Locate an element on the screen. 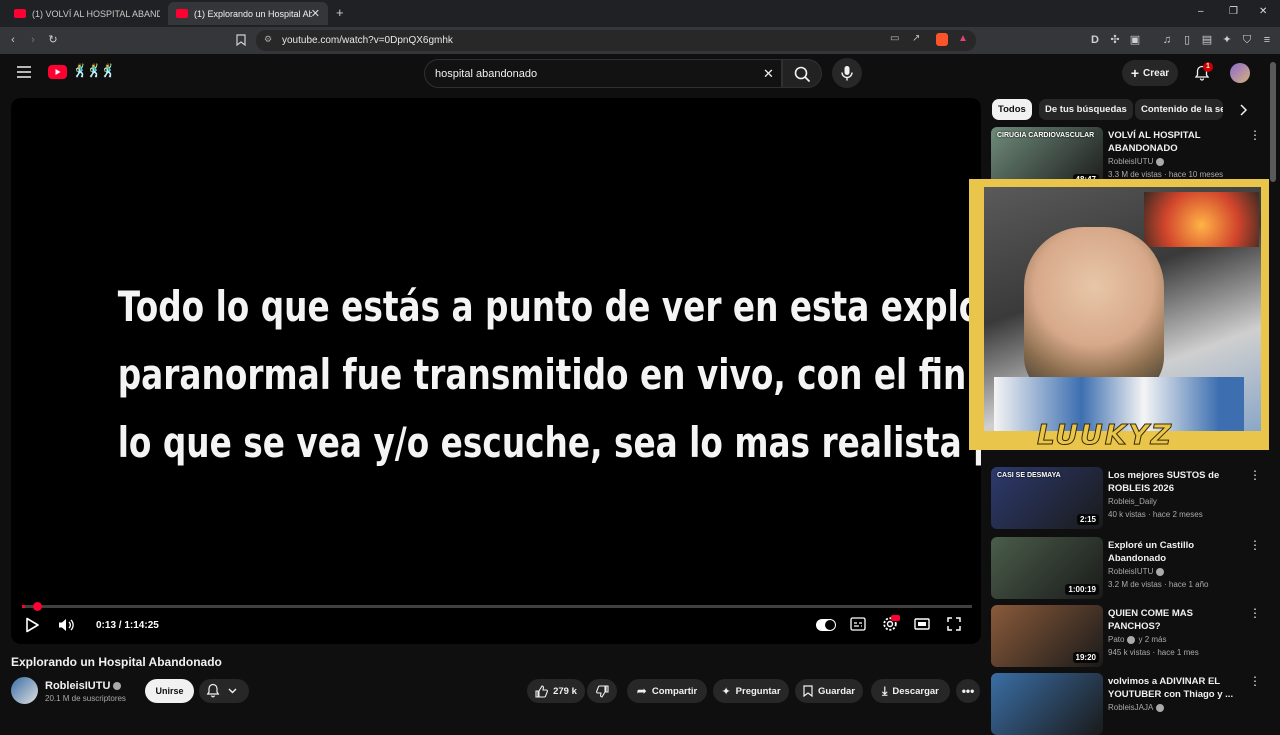 Image resolution: width=1280 pixels, height=735 pixels. video-thumbnail: 1:00:19 is located at coordinates (1047, 568).